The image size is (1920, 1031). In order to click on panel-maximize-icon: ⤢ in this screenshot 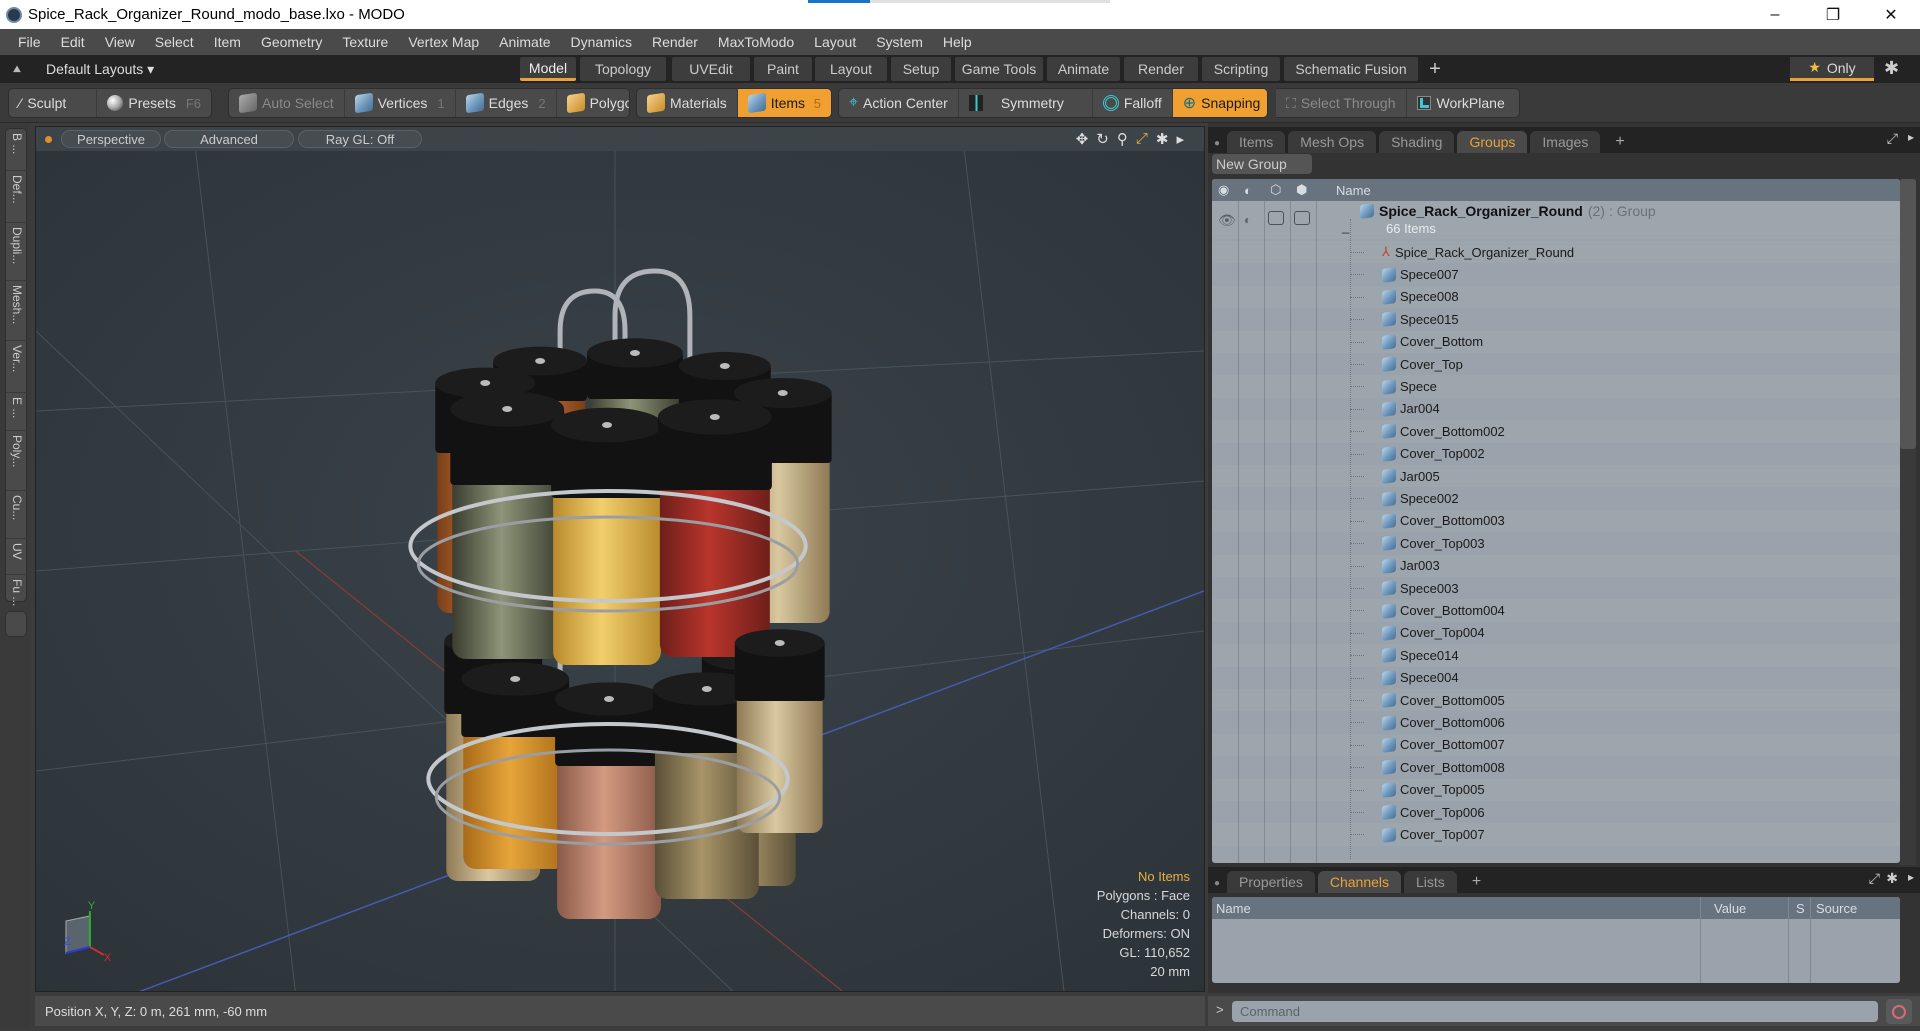, I will do `click(1892, 138)`.